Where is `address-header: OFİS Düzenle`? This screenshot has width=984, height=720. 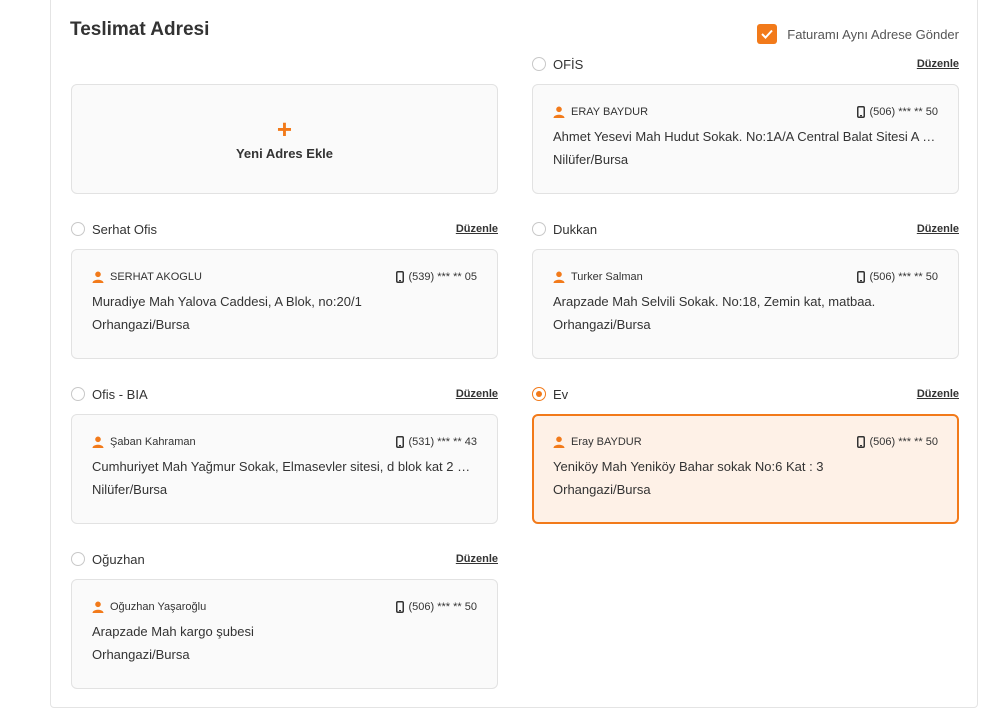
address-header: OFİS Düzenle is located at coordinates (745, 64).